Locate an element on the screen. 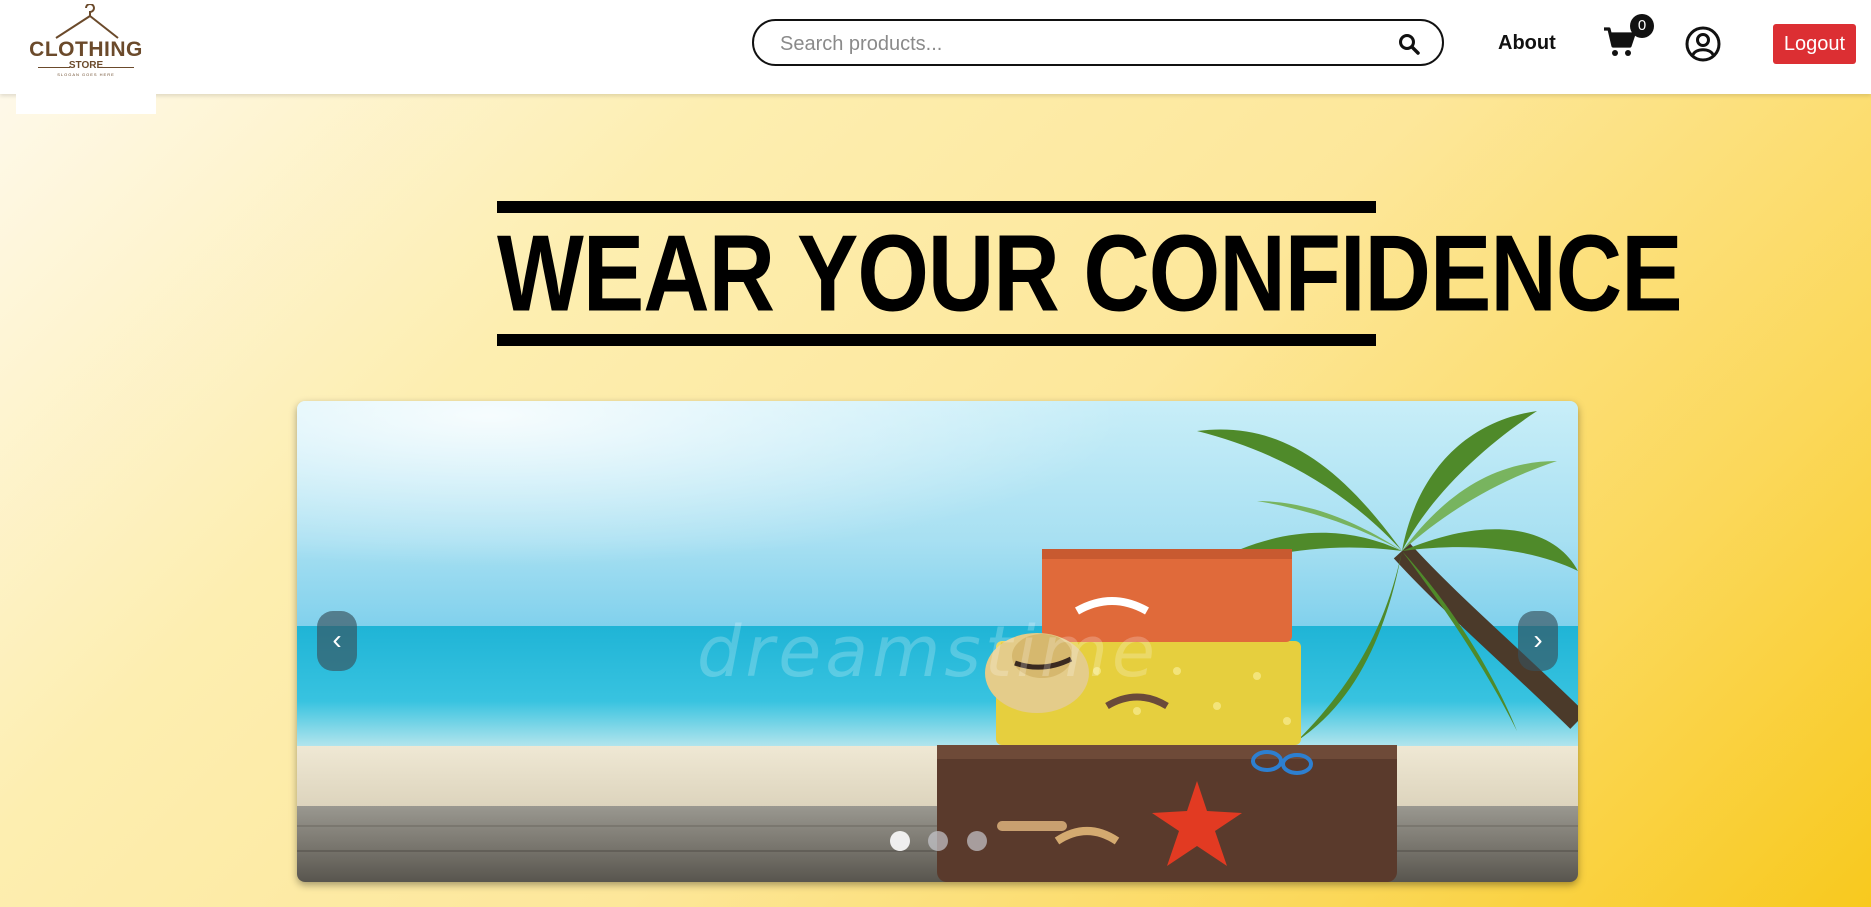 The width and height of the screenshot is (1871, 907). hero-heading-block: WEAR YOUR CONFIDENCE is located at coordinates (1090, 273).